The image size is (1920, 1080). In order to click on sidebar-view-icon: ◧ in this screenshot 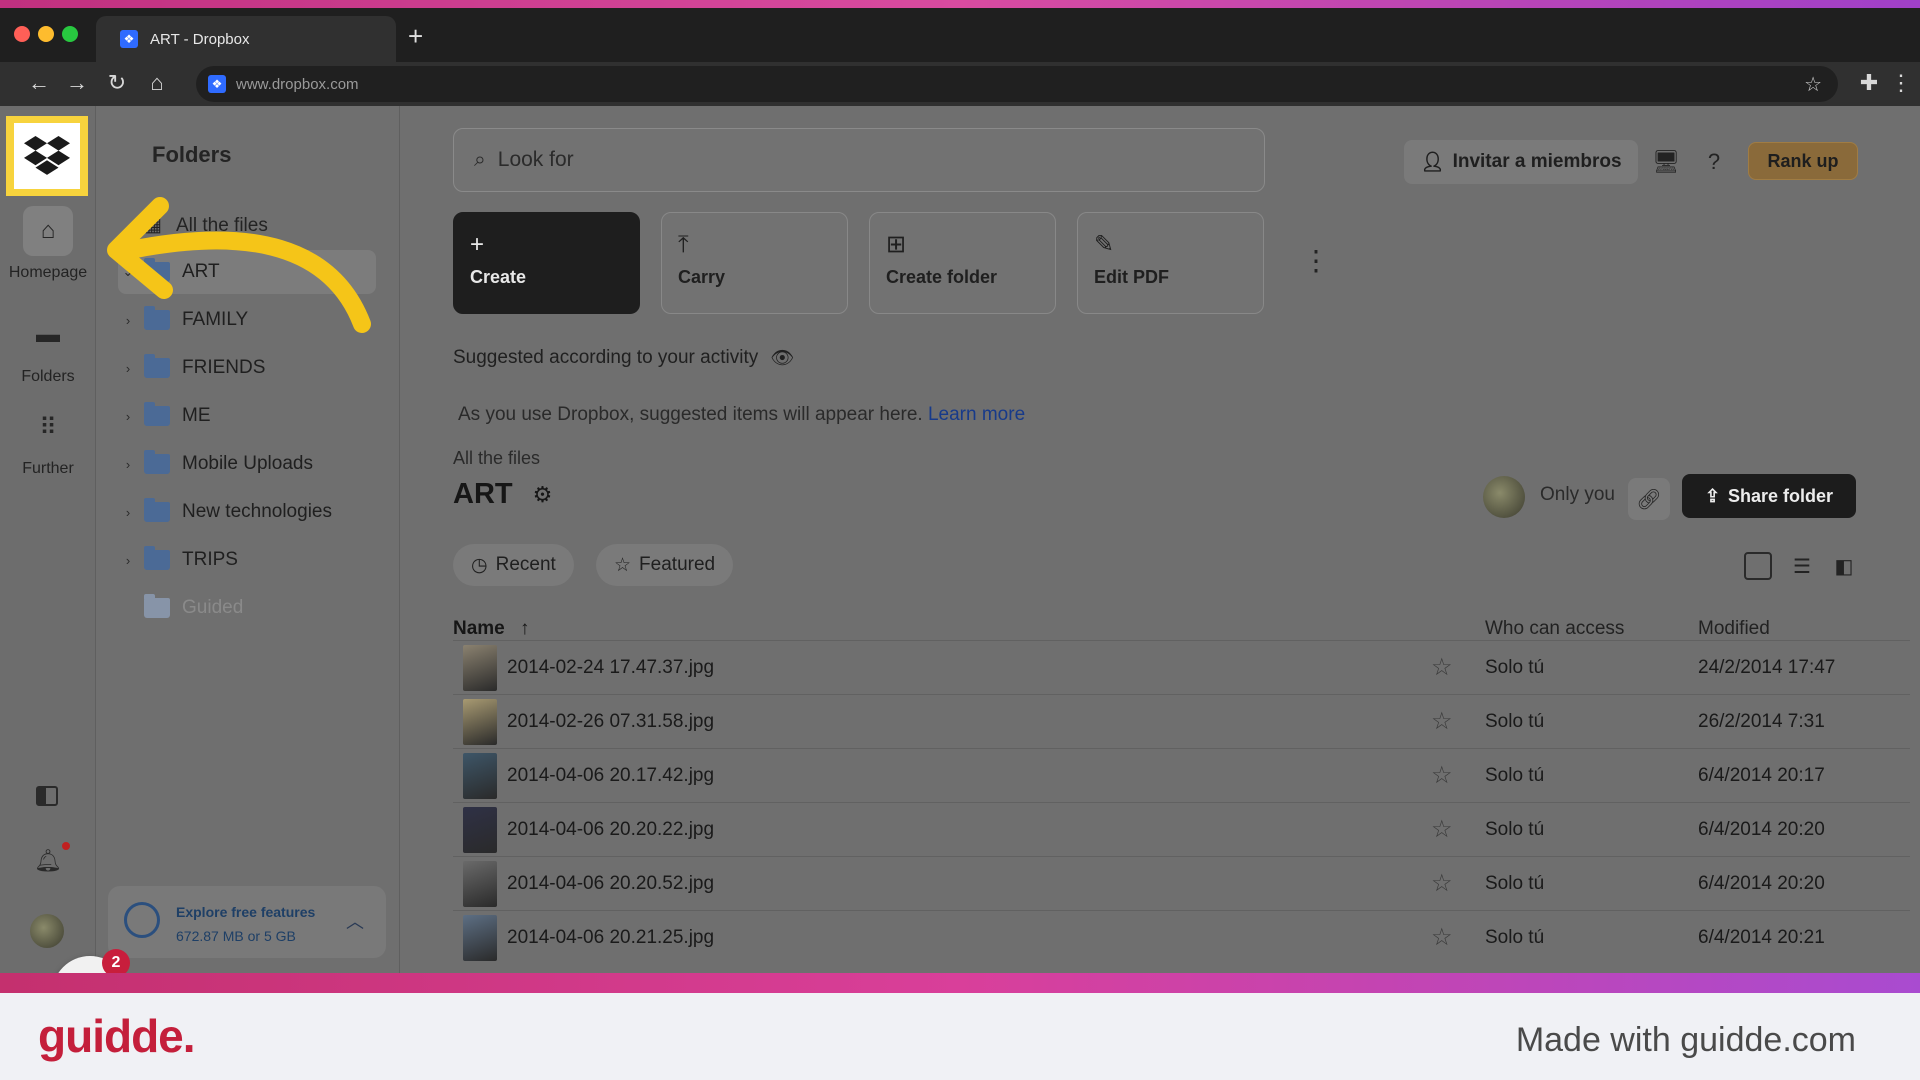, I will do `click(1844, 566)`.